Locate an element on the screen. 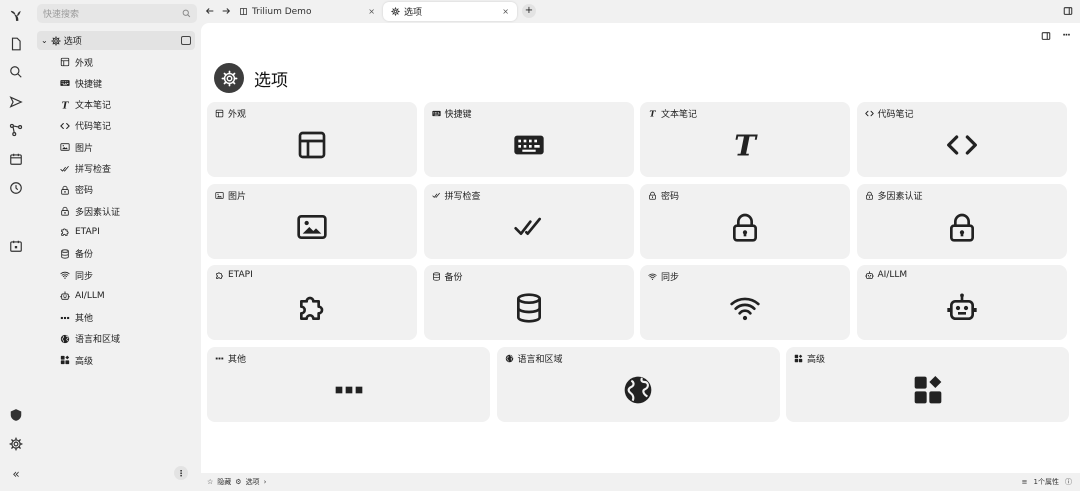  options-card: AI/LLM is located at coordinates (961, 302).